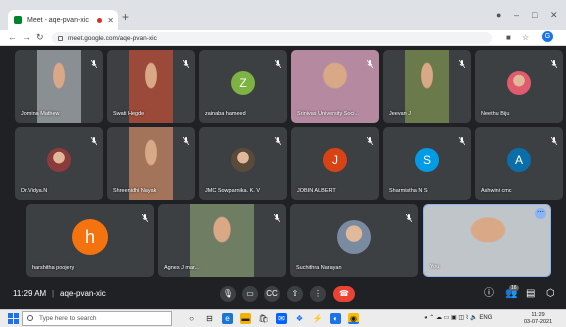 This screenshot has height=327, width=566. What do you see at coordinates (489, 294) in the screenshot?
I see `info-icon: ⓘ` at bounding box center [489, 294].